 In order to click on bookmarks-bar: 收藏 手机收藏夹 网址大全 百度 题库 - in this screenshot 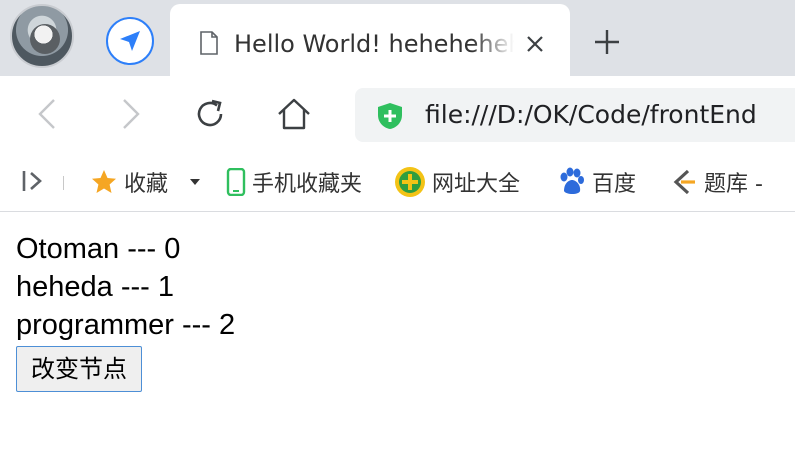, I will do `click(397, 182)`.